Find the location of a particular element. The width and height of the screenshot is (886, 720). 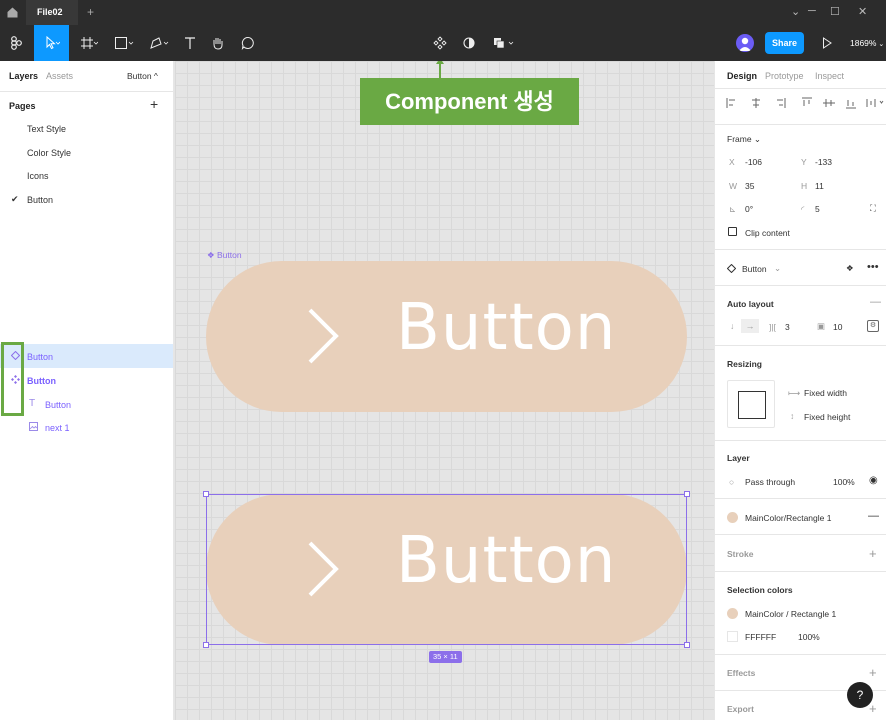

zoom-dropdown: 1869% ⌄ is located at coordinates (867, 43).